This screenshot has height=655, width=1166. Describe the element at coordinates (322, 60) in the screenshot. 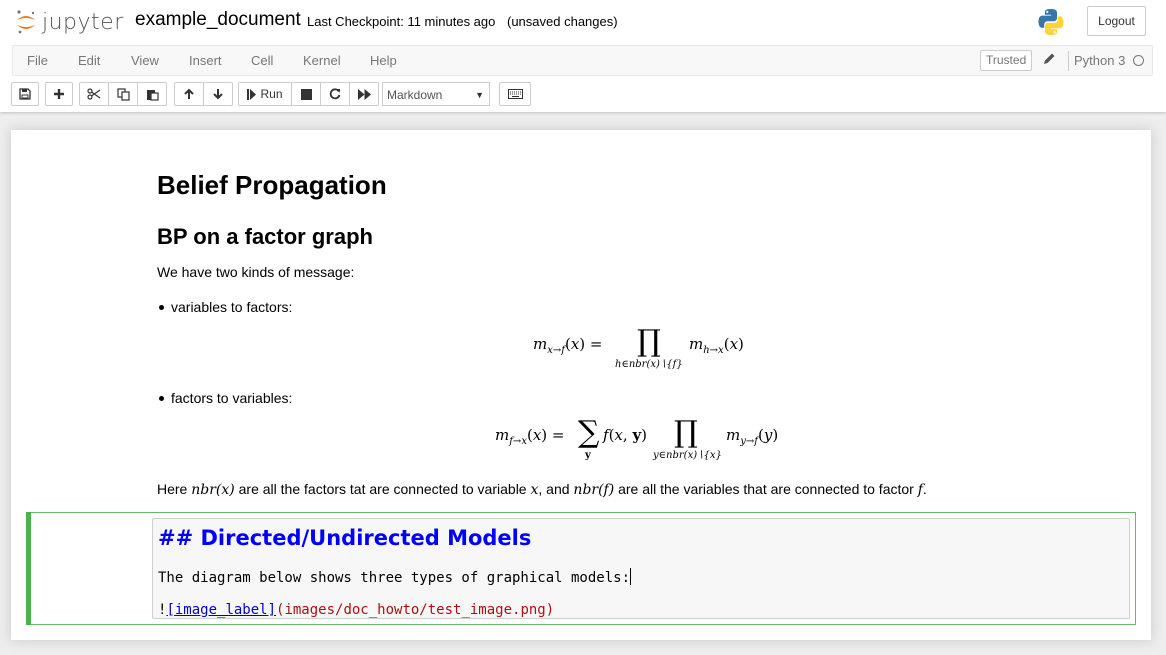

I see `menu-kernel: Kernel` at that location.